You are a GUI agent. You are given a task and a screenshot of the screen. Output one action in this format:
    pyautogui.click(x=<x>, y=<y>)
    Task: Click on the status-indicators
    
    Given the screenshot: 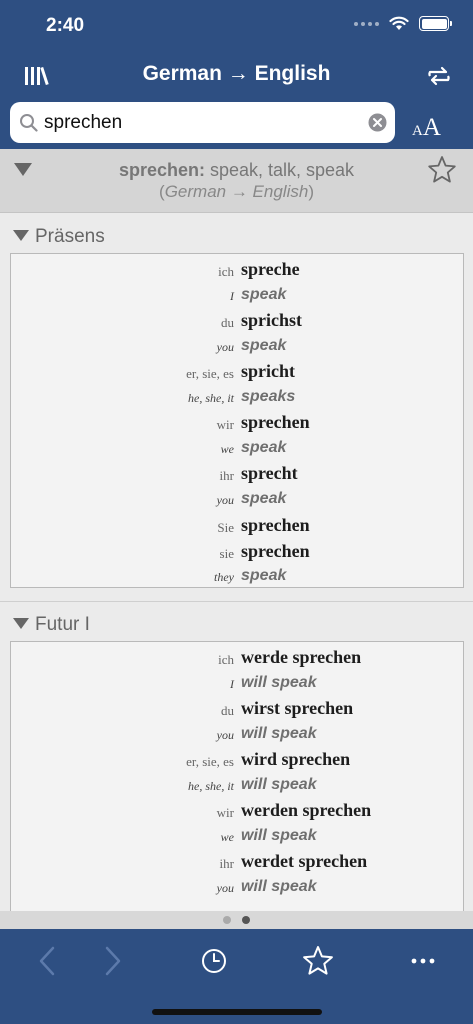 What is the action you would take?
    pyautogui.click(x=403, y=23)
    